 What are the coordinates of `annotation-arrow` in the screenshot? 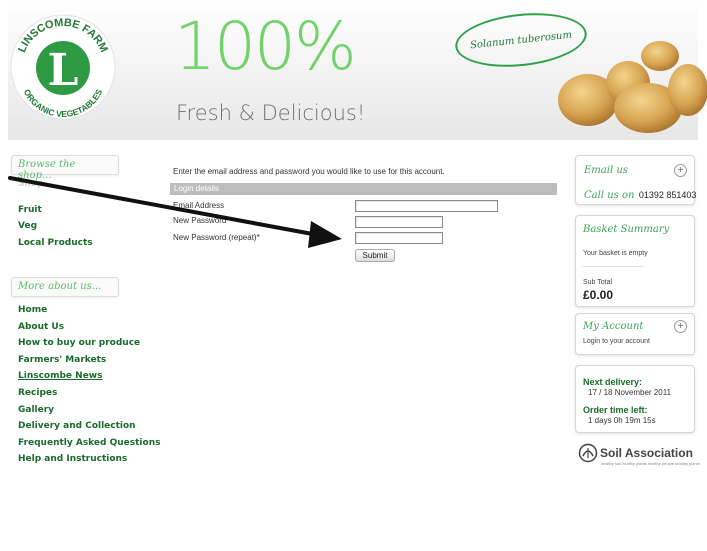 It's located at (175, 212).